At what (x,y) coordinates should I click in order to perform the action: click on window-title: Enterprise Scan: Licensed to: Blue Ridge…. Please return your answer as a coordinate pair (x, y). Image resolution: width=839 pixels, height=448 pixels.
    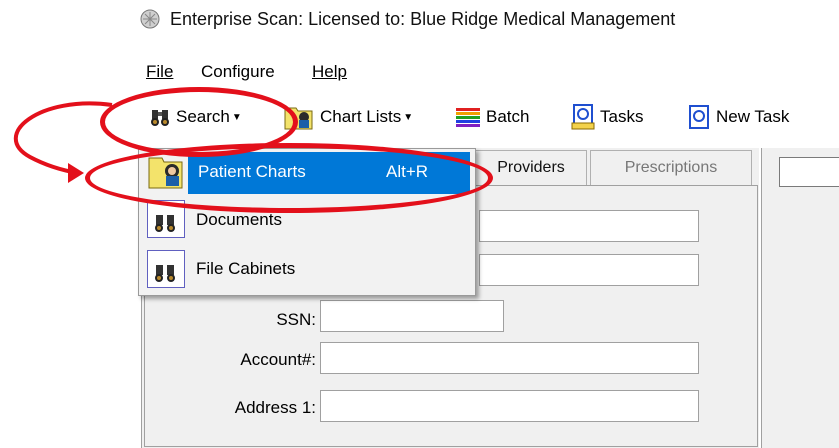
    Looking at the image, I should click on (423, 19).